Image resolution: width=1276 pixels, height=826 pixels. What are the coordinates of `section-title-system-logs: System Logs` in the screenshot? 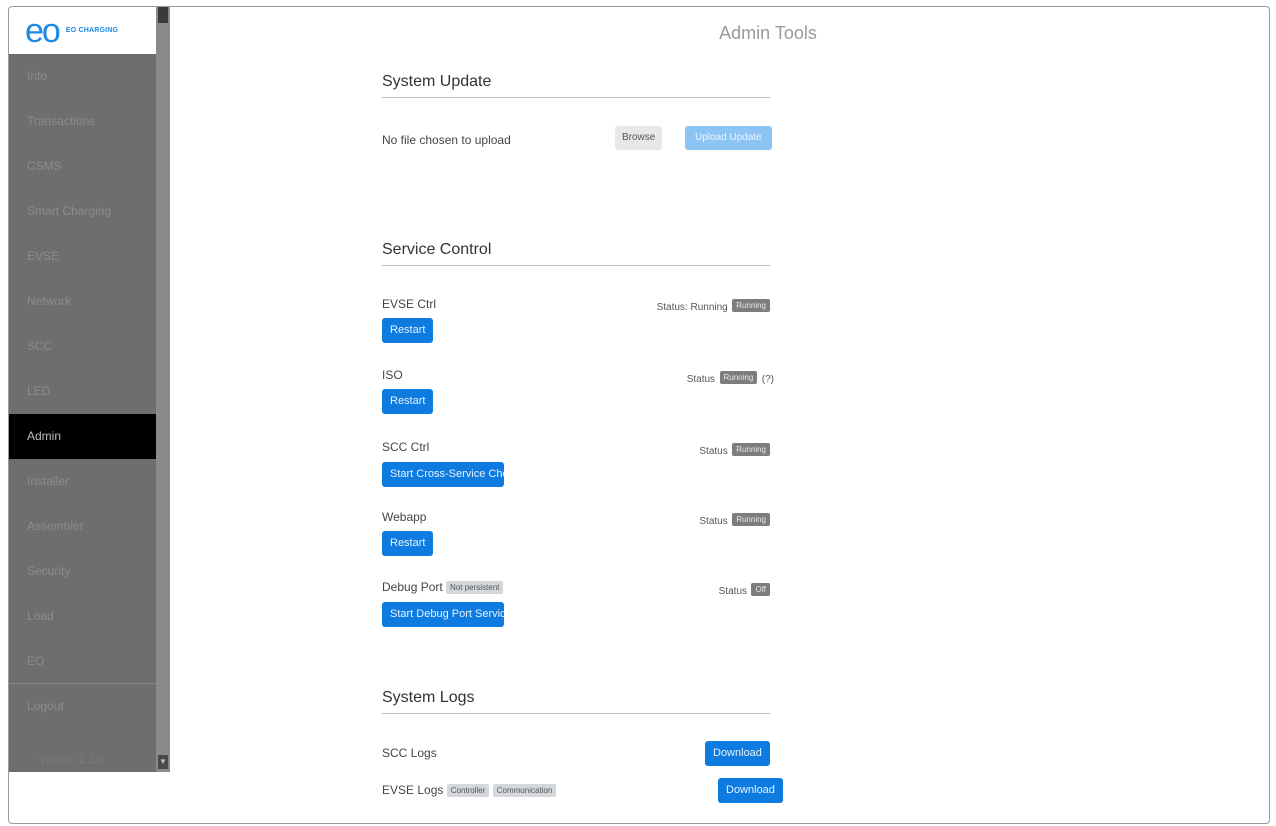 It's located at (576, 701).